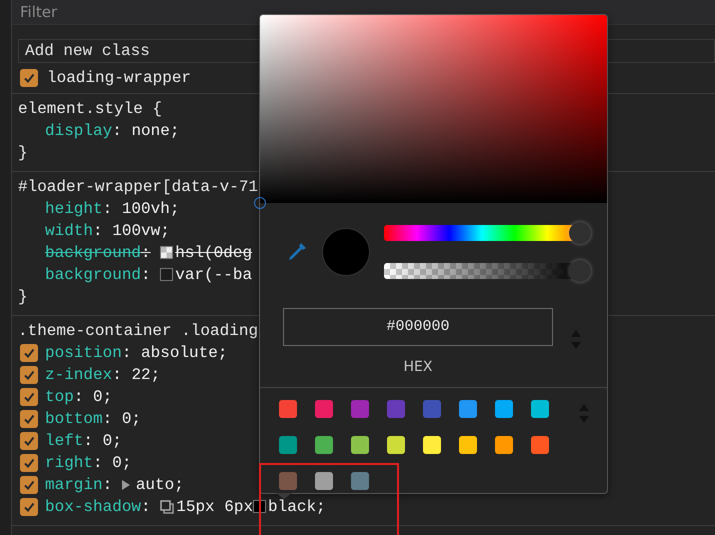 The width and height of the screenshot is (715, 535). What do you see at coordinates (78, 375) in the screenshot?
I see `property-name: z-index` at bounding box center [78, 375].